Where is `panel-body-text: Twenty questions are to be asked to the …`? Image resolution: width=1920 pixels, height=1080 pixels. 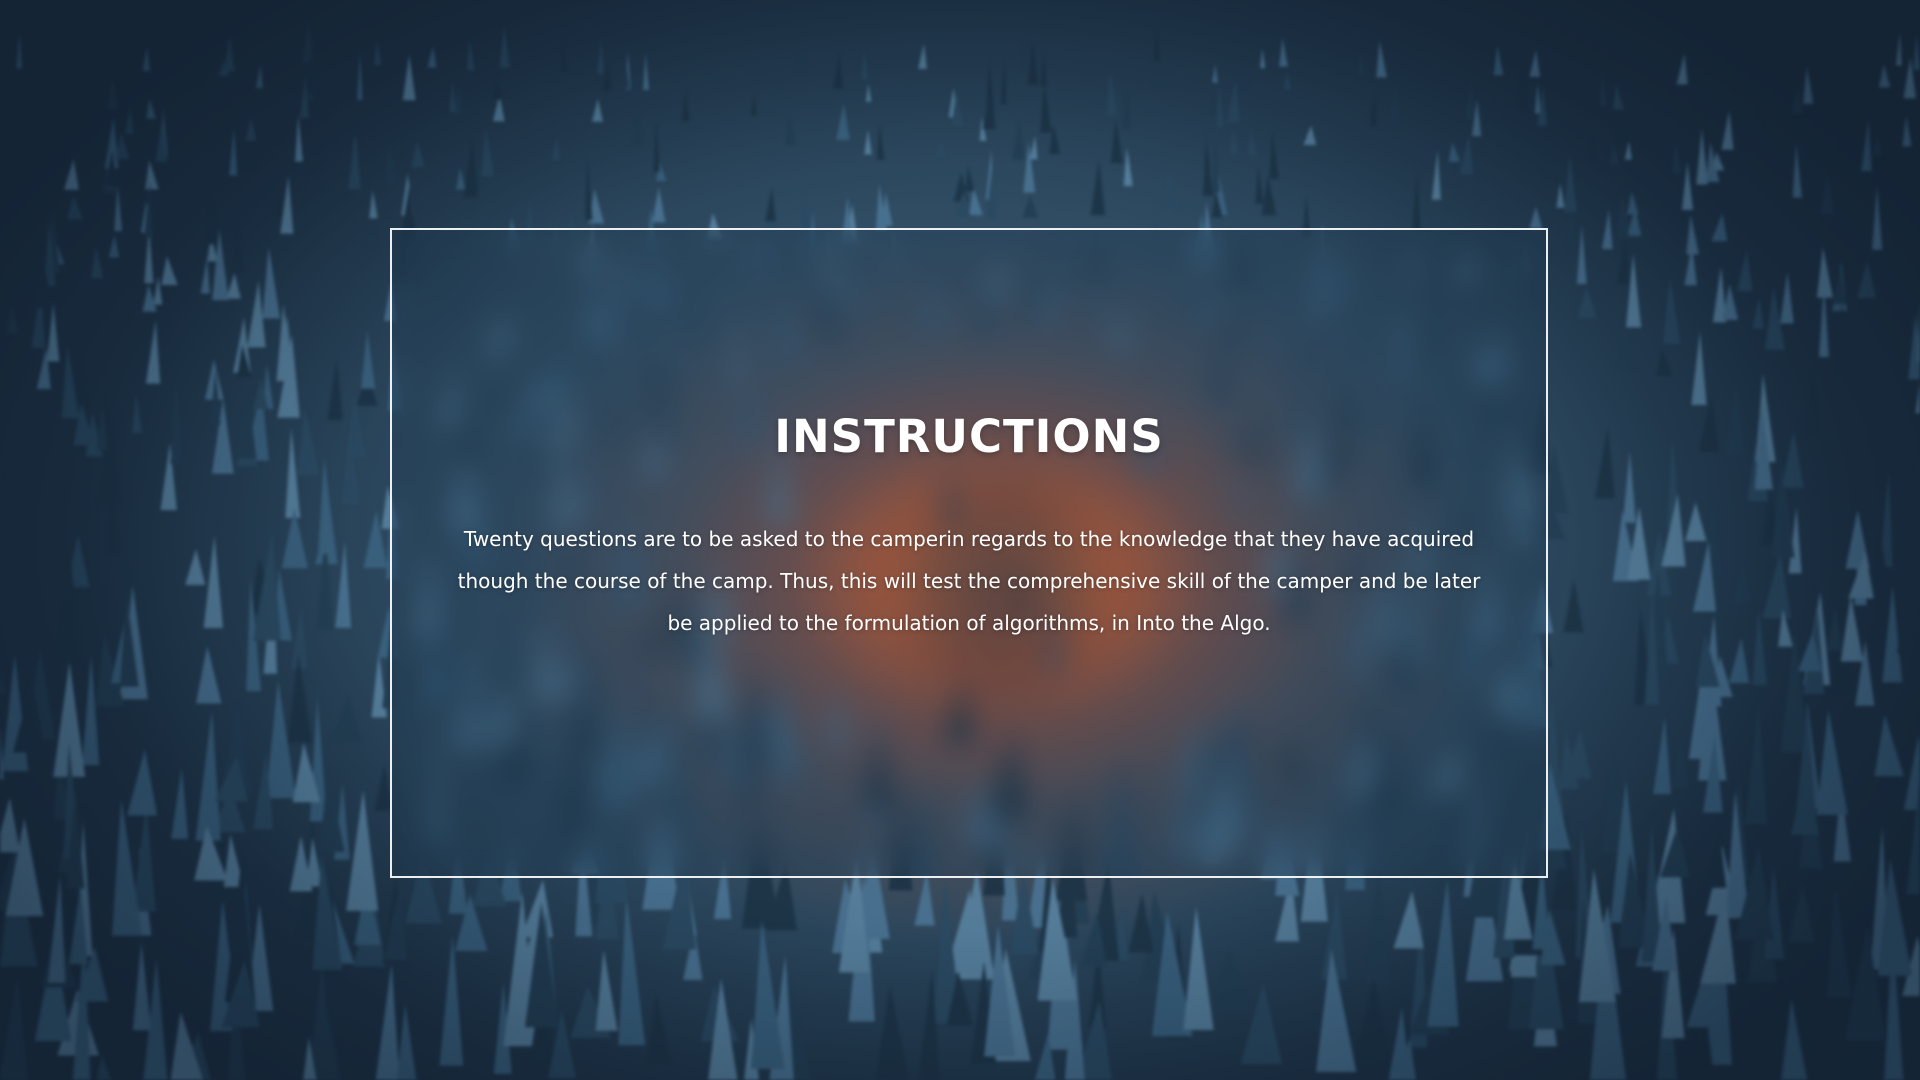
panel-body-text: Twenty questions are to be asked to the … is located at coordinates (969, 581).